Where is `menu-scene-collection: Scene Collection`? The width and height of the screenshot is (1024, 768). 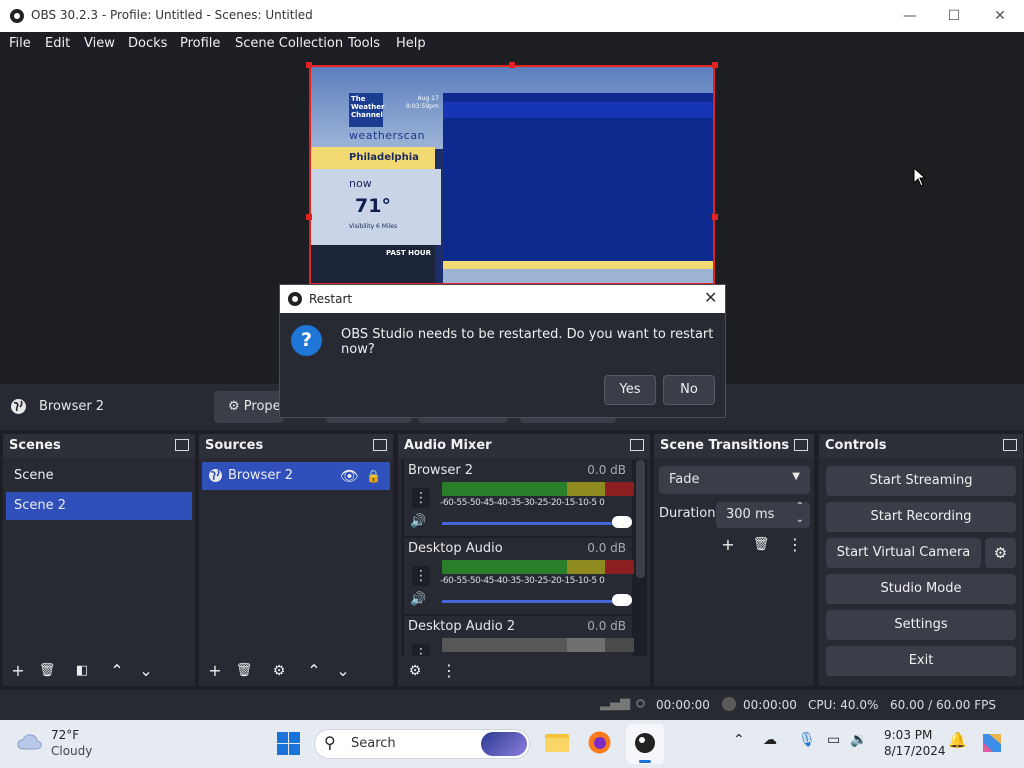 menu-scene-collection: Scene Collection is located at coordinates (289, 43).